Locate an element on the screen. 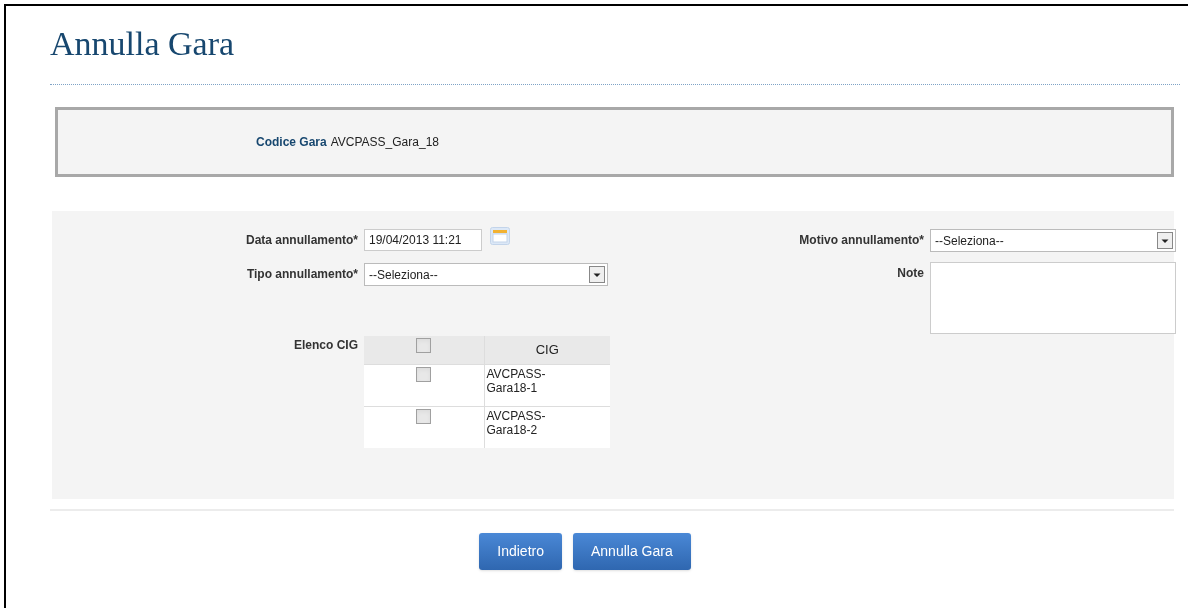 The image size is (1188, 608). table-cell: AVCPASS- Gara18-2 is located at coordinates (547, 427).